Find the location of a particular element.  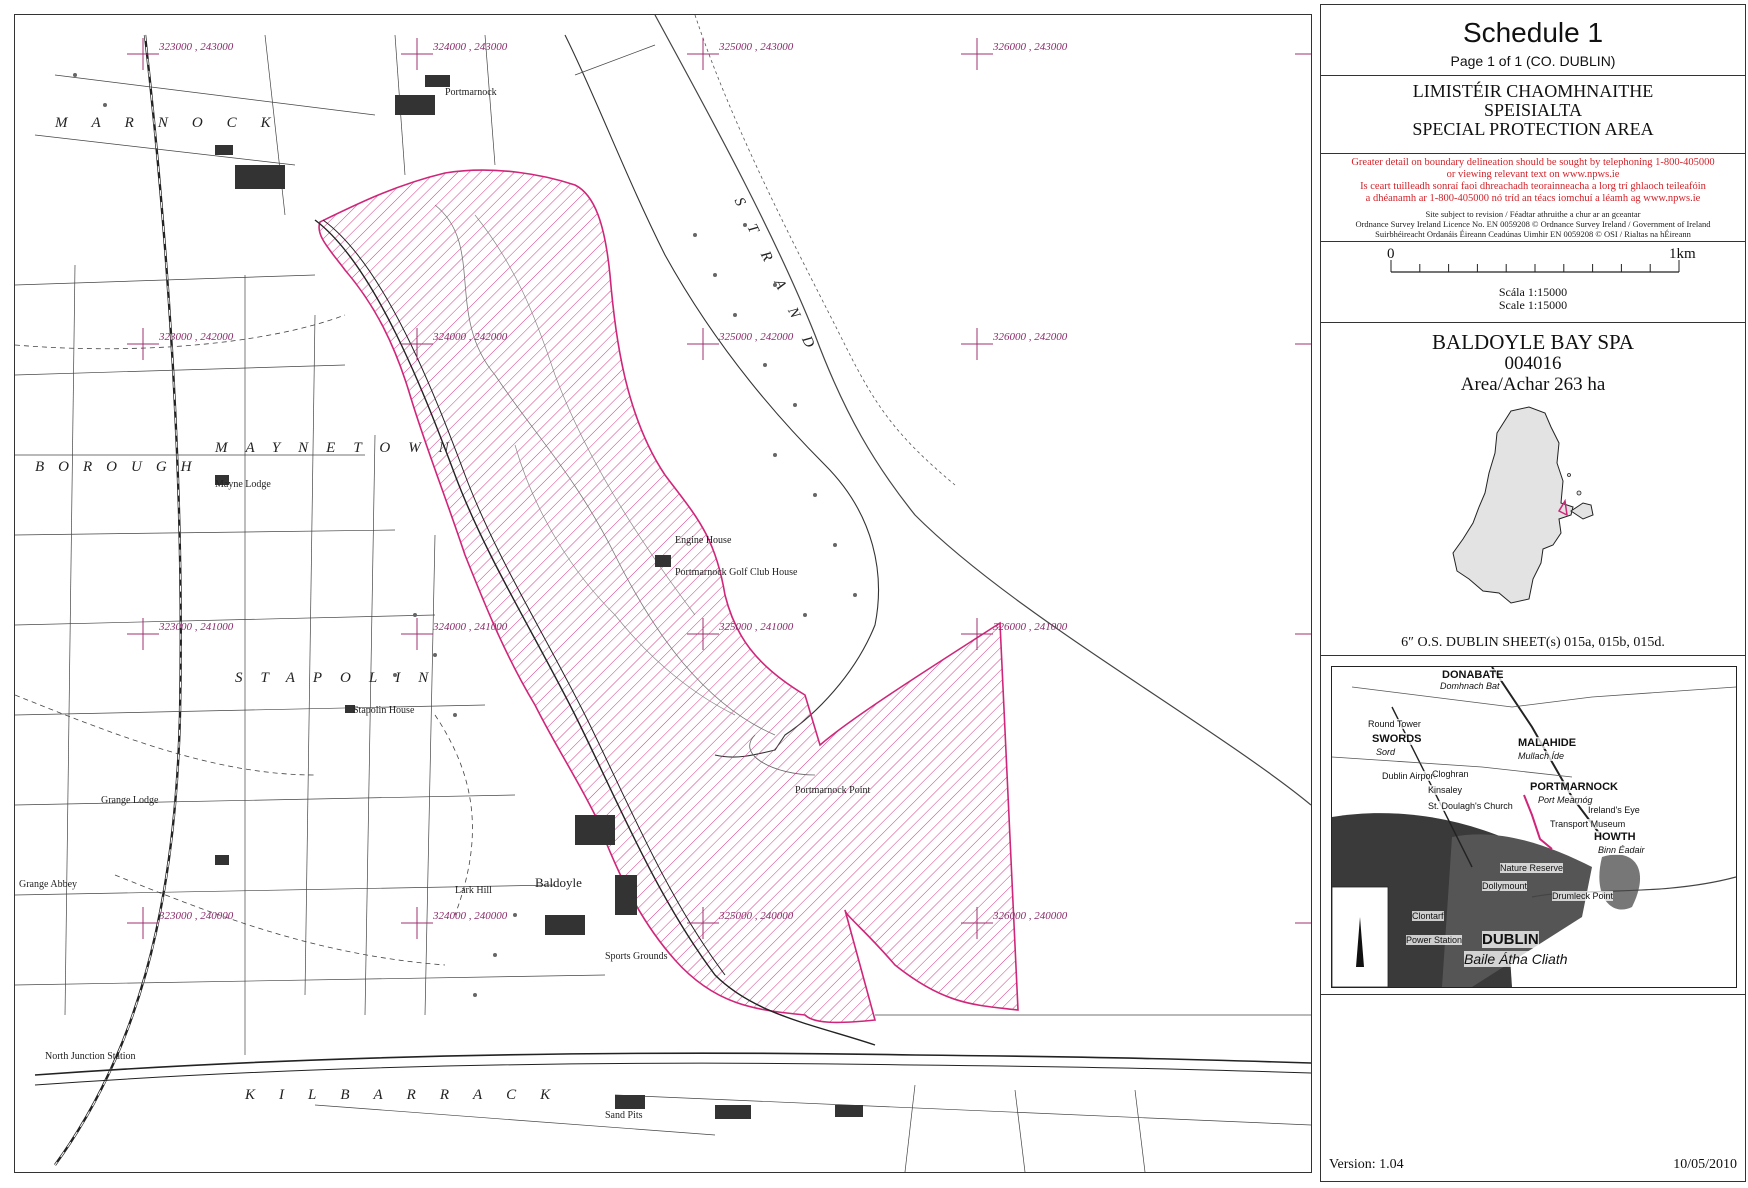

grid-label: 325000 , 242000 is located at coordinates (756, 337).